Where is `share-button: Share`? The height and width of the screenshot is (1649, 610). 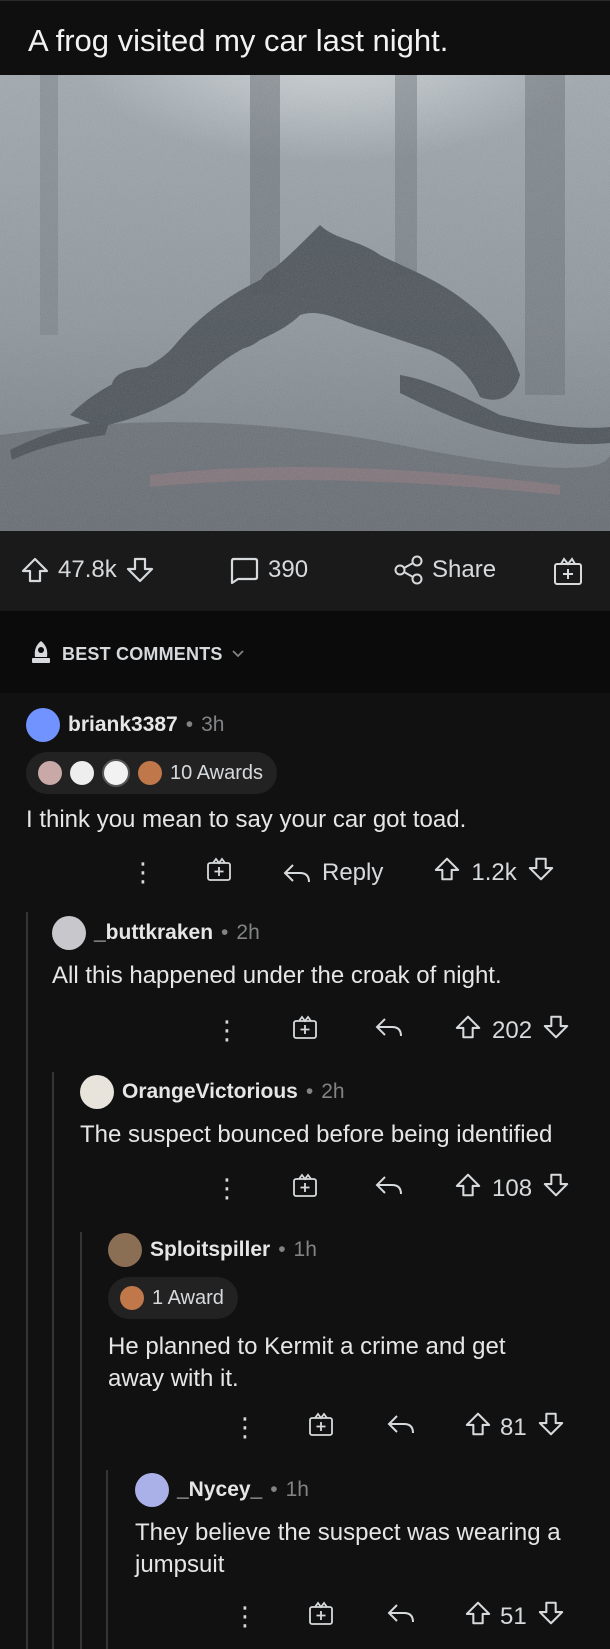
share-button: Share is located at coordinates (444, 570).